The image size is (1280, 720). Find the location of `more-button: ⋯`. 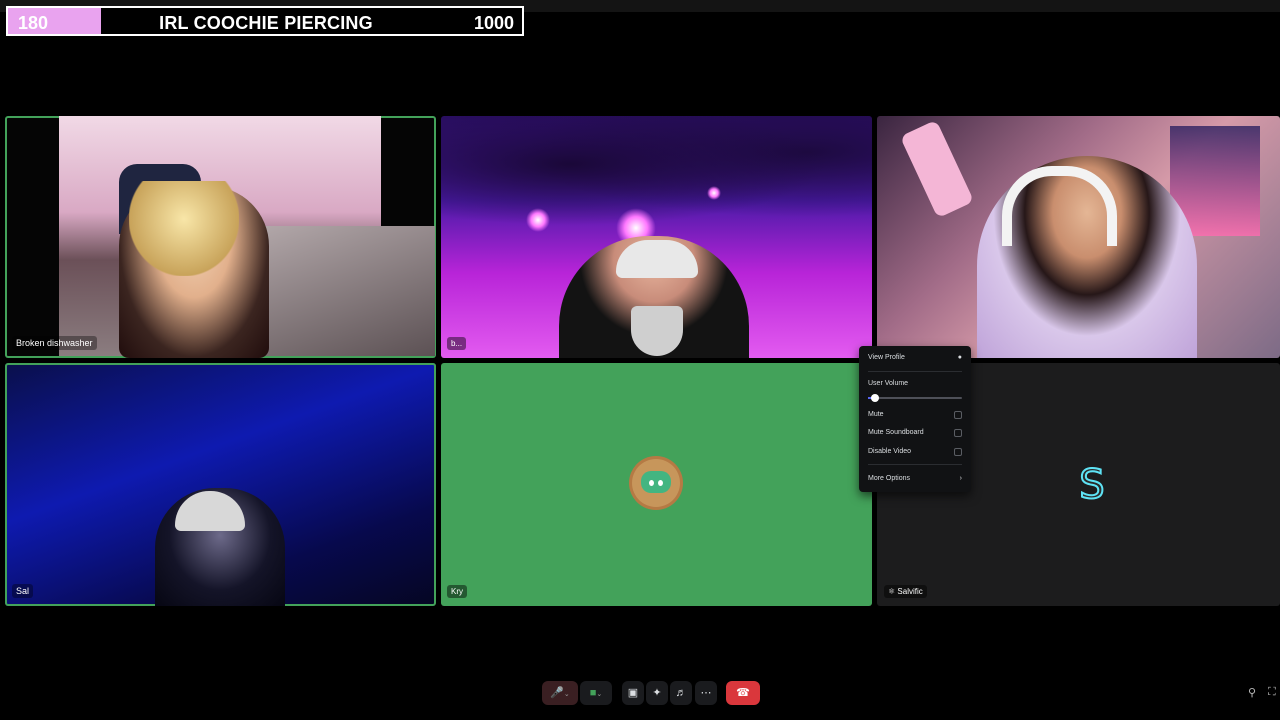

more-button: ⋯ is located at coordinates (706, 693).